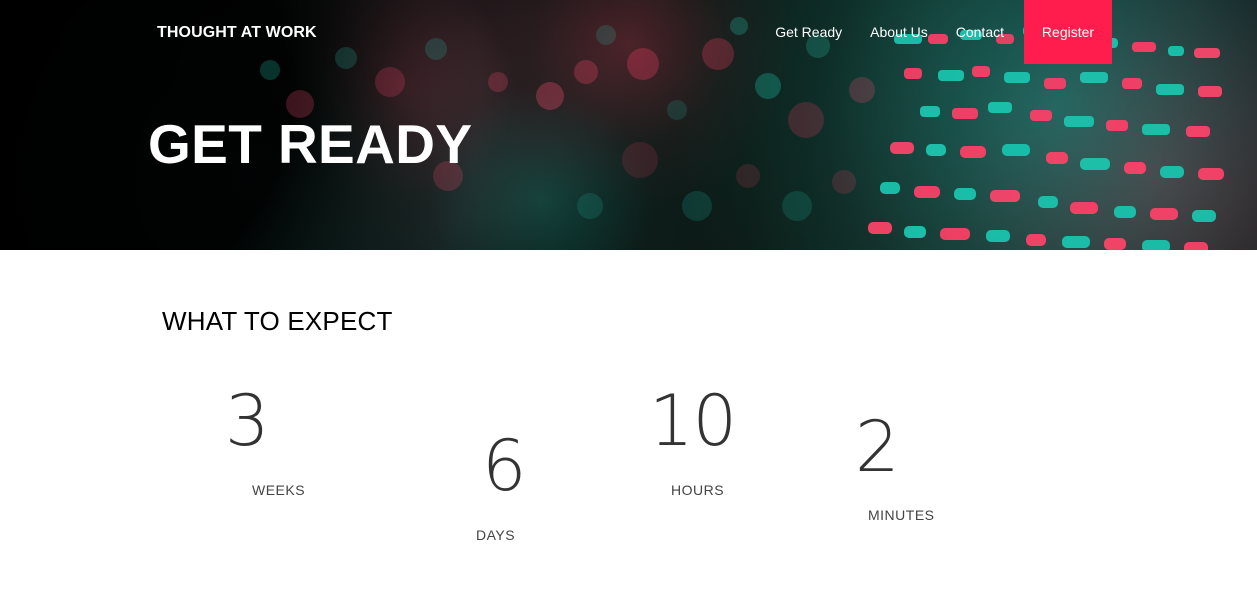  I want to click on main-nav: Get Ready About Us Contact Register, so click(943, 32).